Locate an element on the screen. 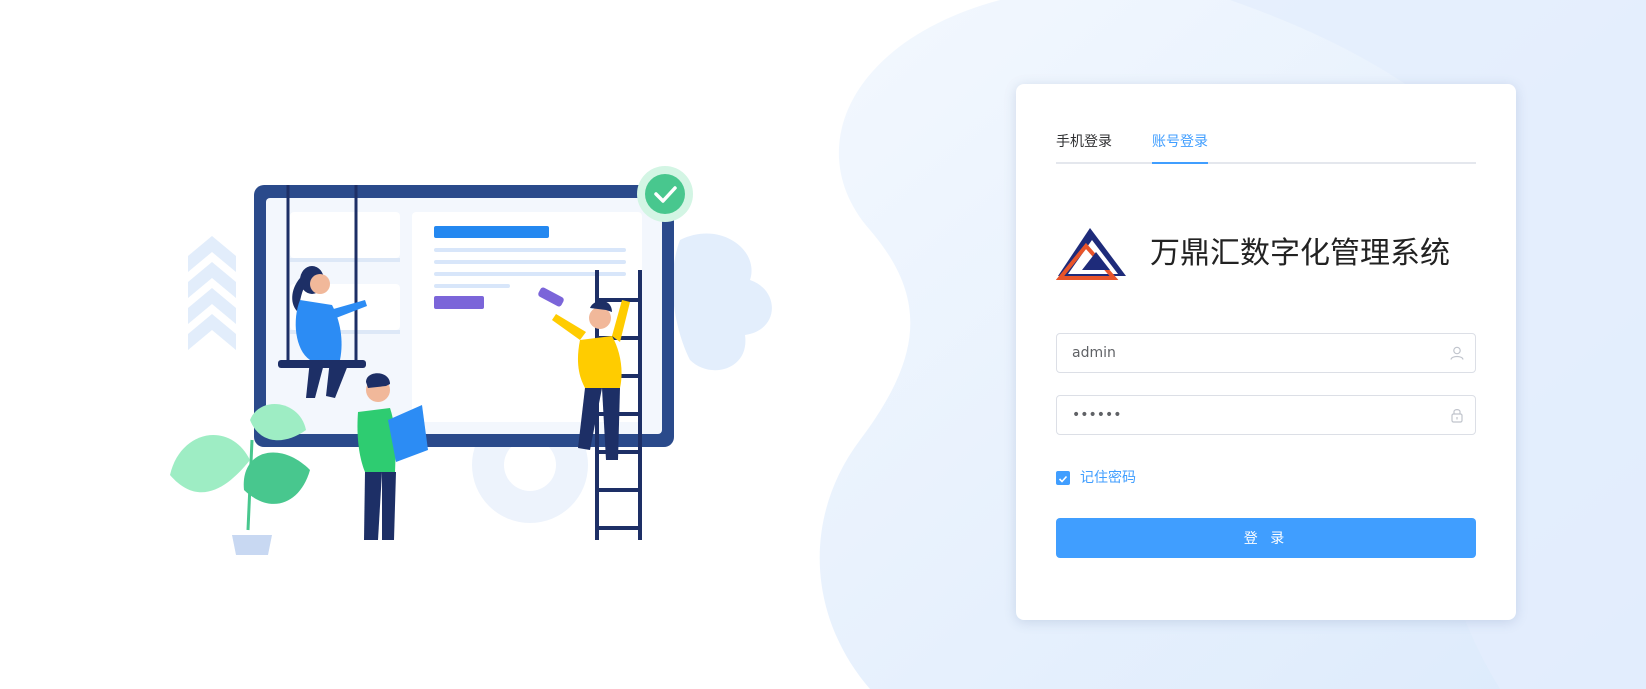 Image resolution: width=1646 pixels, height=689 pixels. username-input is located at coordinates (1247, 353).